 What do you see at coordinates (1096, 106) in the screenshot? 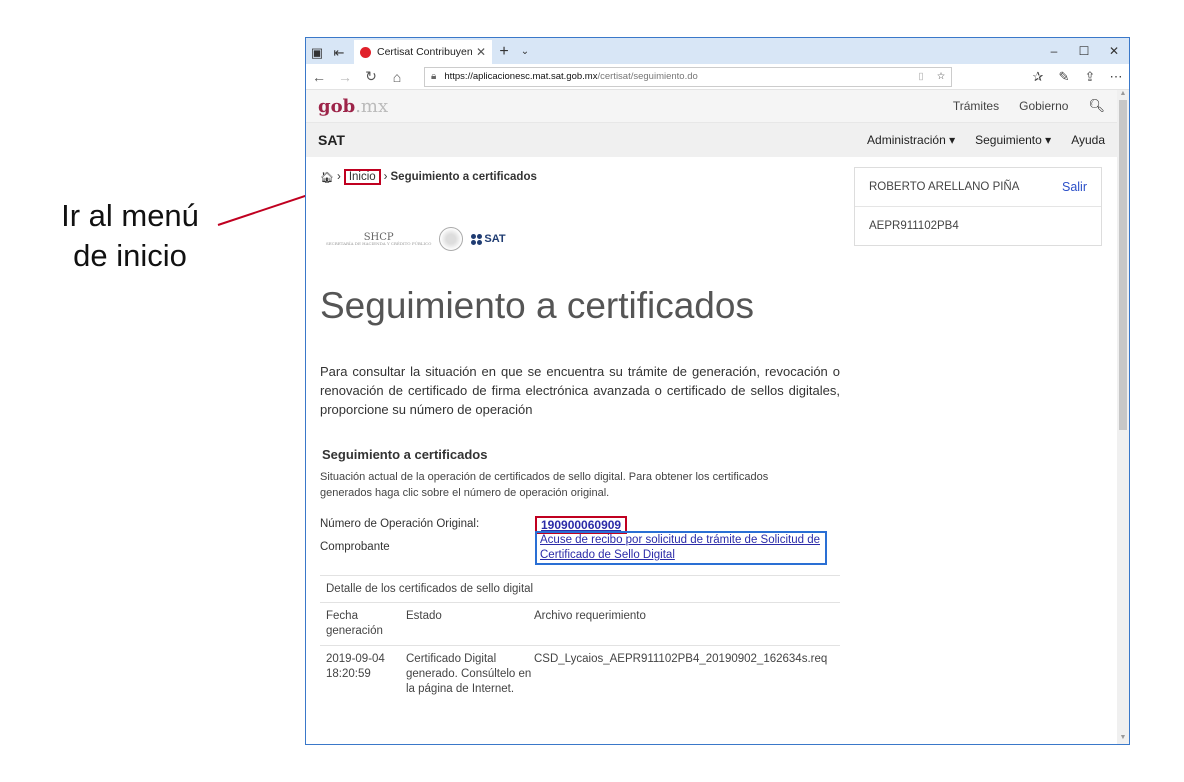
I see `search-icon: 🔍︎` at bounding box center [1096, 106].